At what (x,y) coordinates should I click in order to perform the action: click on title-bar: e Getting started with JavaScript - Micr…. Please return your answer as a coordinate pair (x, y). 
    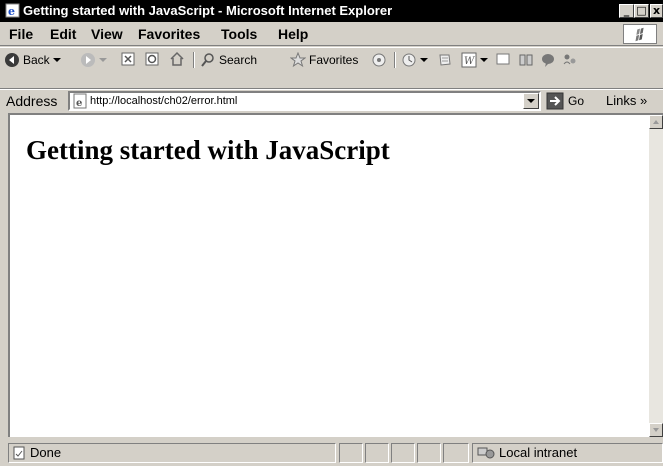
    Looking at the image, I should click on (331, 11).